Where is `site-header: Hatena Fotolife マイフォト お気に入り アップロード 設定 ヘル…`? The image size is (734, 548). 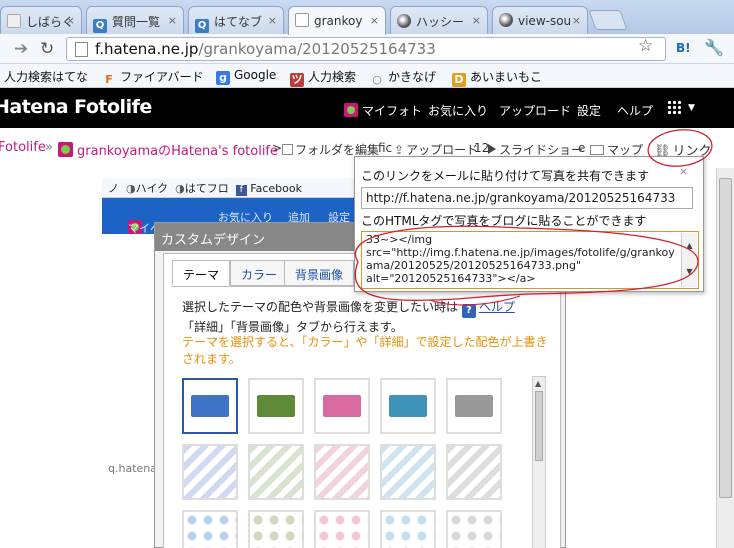
site-header: Hatena Fotolife マイフォト お気に入り アップロード 設定 ヘル… is located at coordinates (367, 108).